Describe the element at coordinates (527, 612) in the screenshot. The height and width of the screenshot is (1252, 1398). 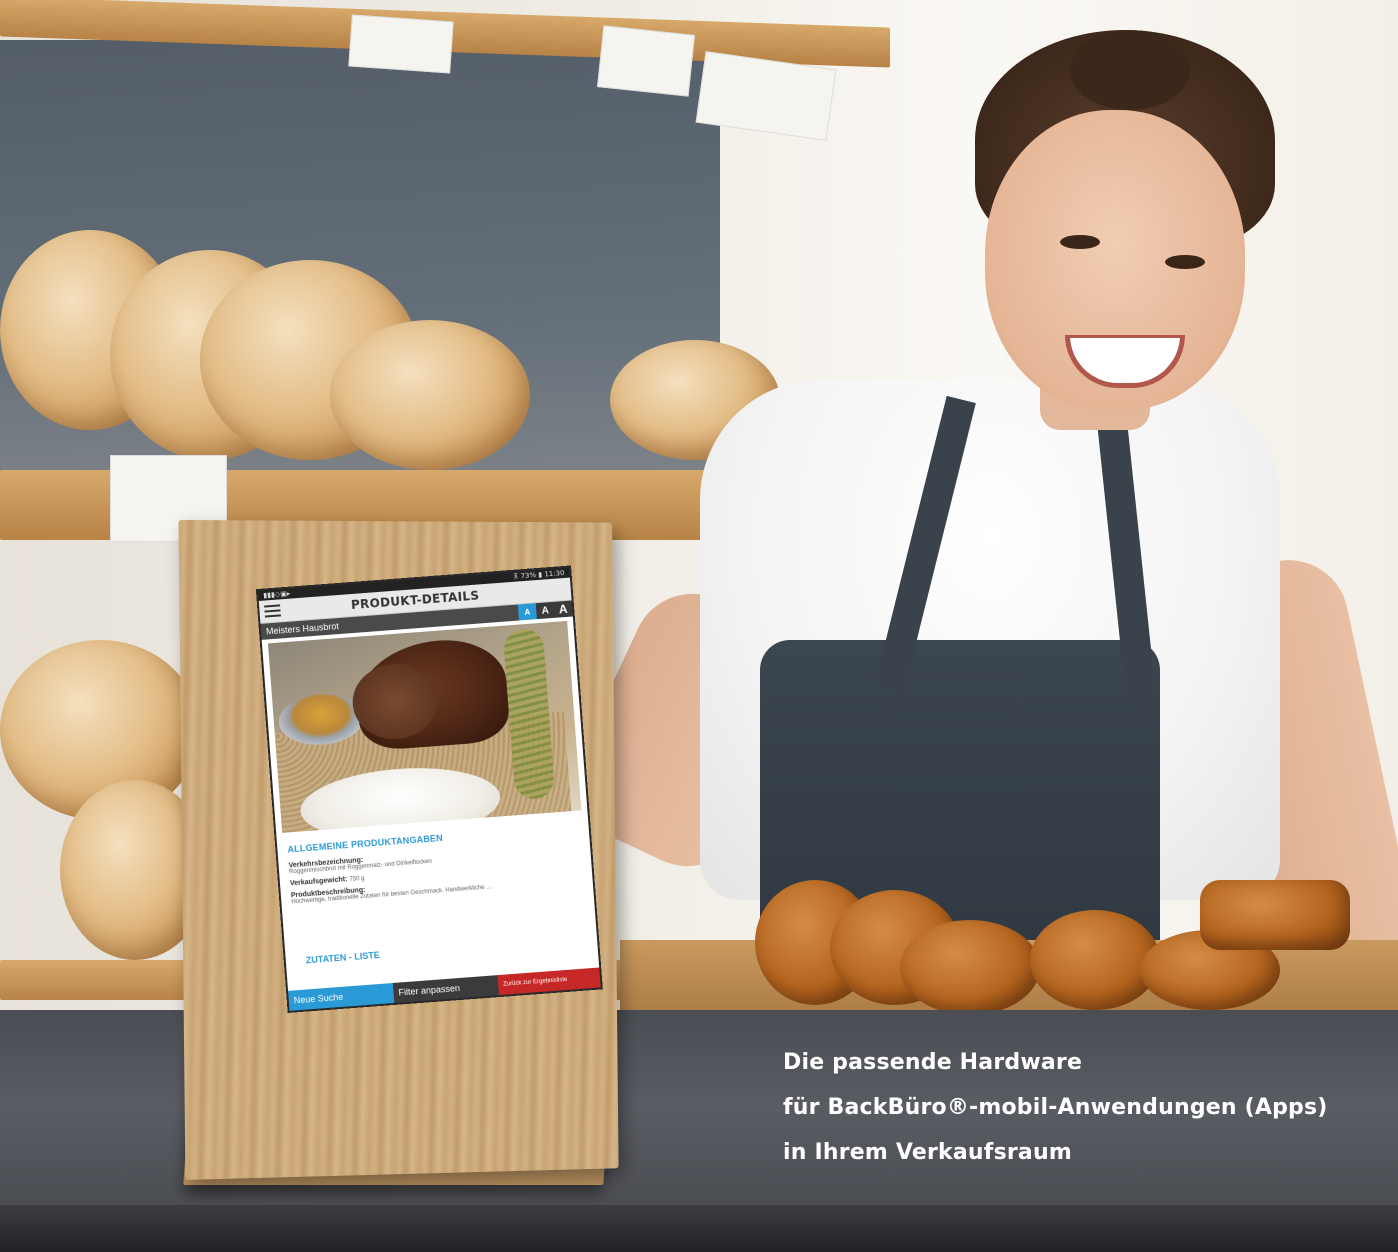
I see `font-size-small-button: A` at that location.